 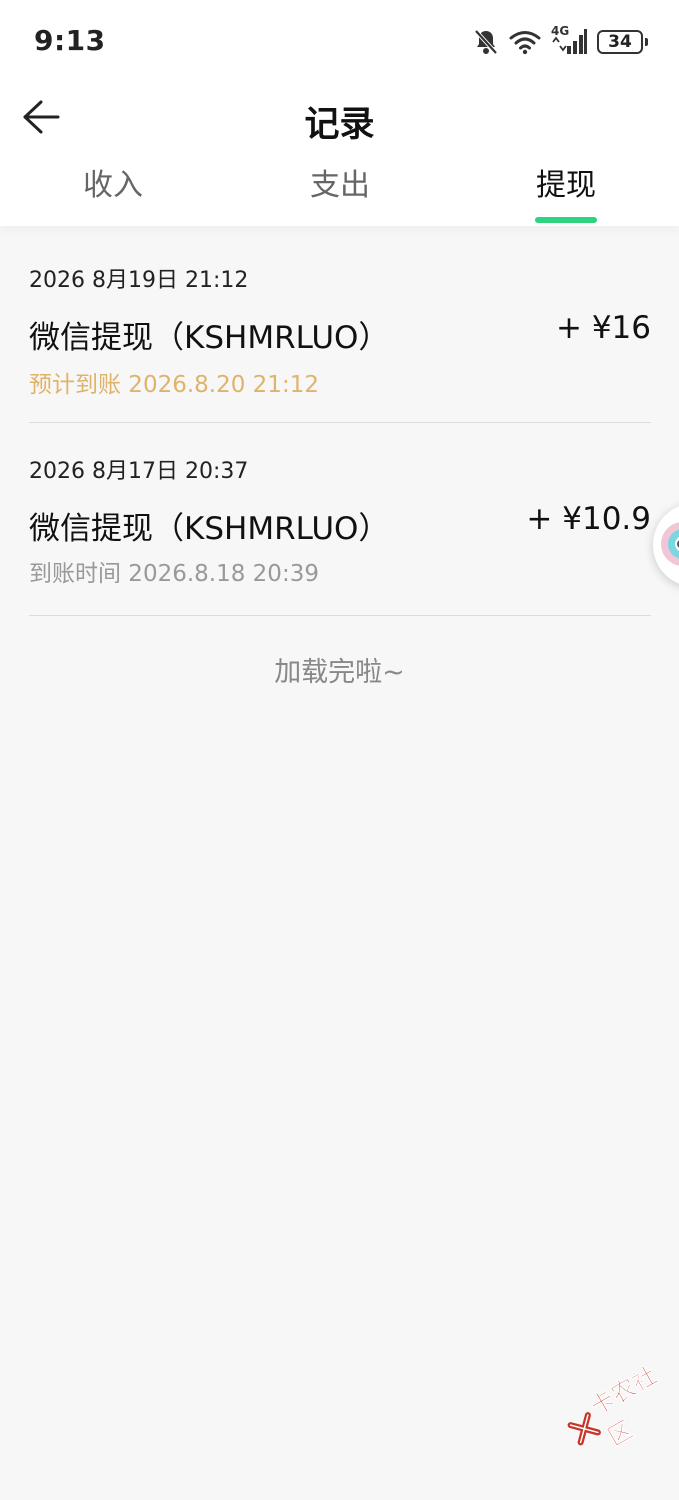 I want to click on battery-level: 34, so click(x=620, y=41).